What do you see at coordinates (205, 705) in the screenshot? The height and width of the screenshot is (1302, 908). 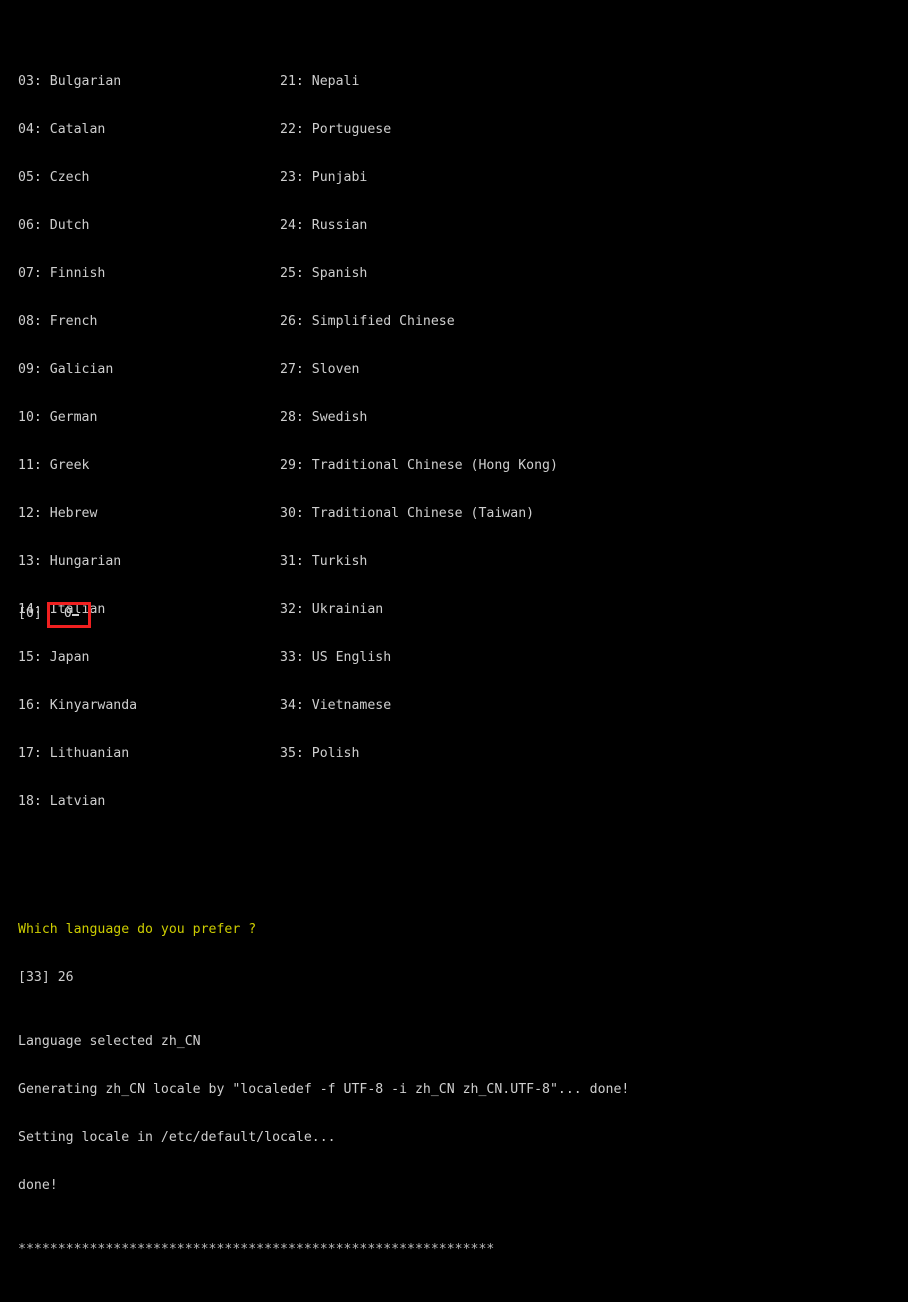 I see `language-row: 16: Kinyarwanda 34: Vietnamese` at bounding box center [205, 705].